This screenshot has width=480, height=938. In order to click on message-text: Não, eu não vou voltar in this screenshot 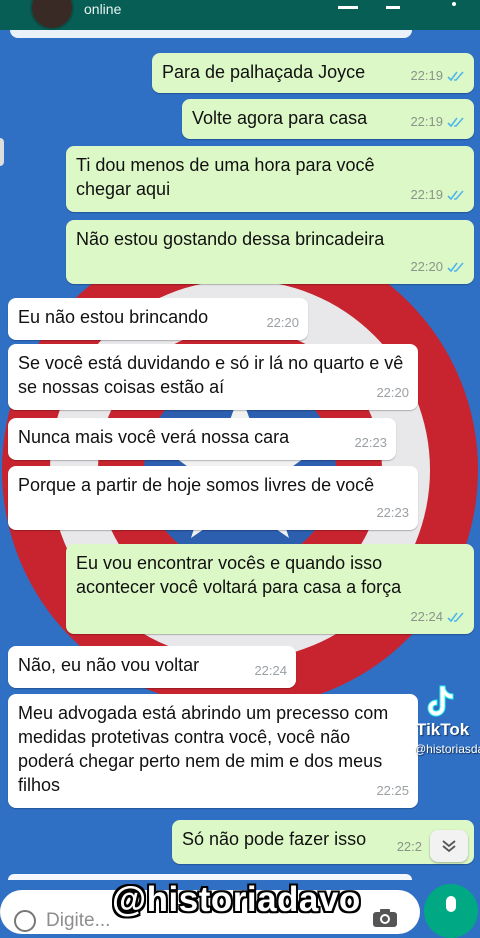, I will do `click(109, 665)`.